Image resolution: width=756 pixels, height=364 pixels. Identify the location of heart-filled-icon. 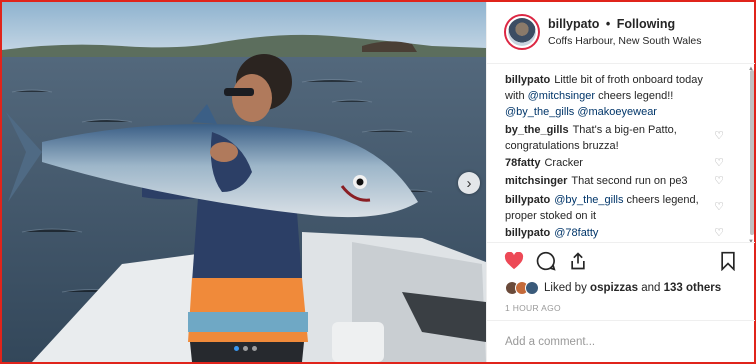
(514, 261).